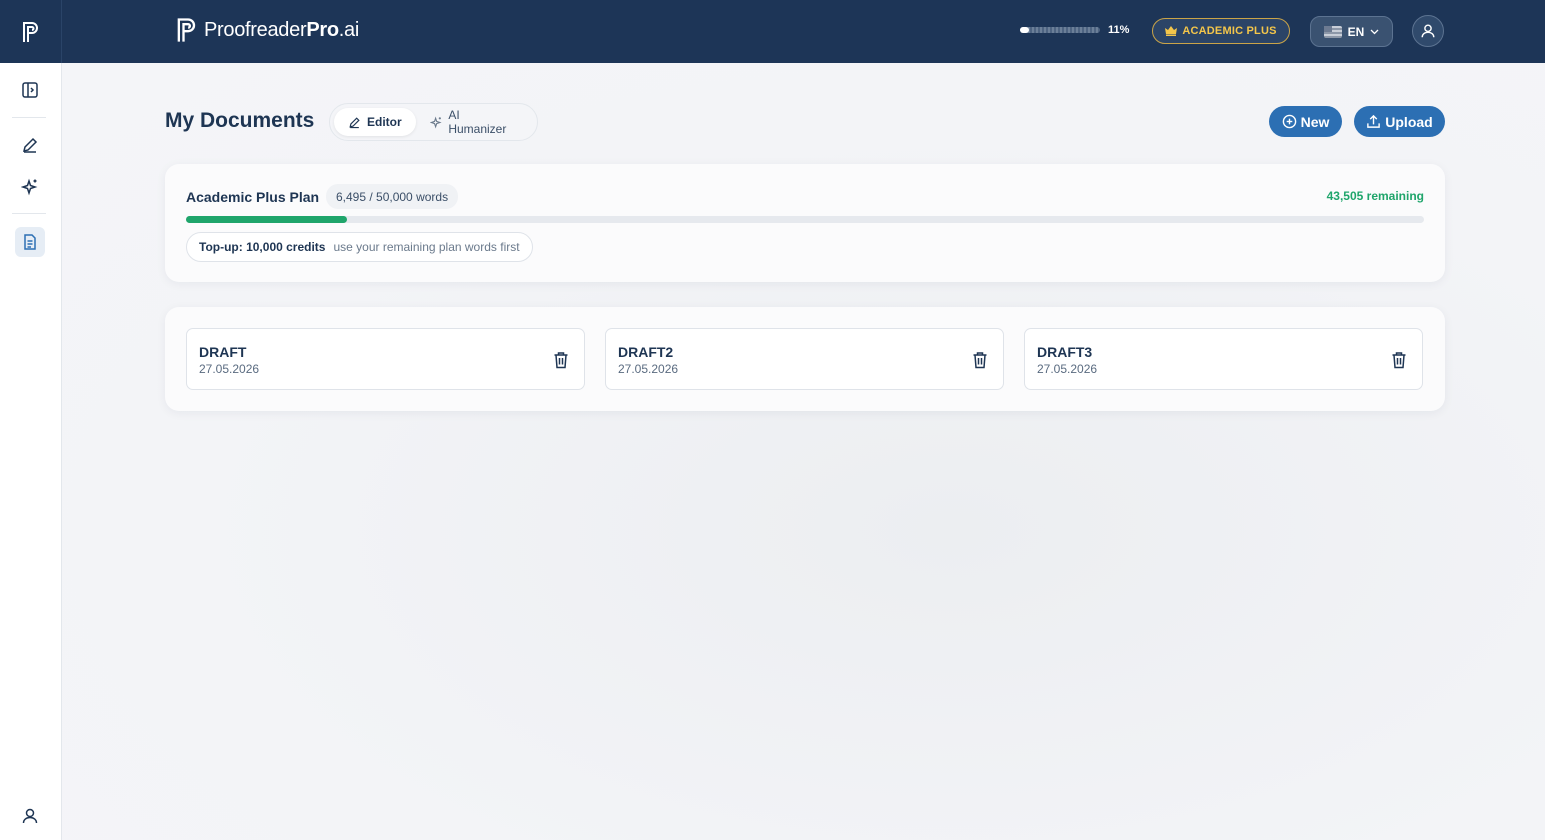 Image resolution: width=1545 pixels, height=840 pixels. What do you see at coordinates (1409, 121) in the screenshot?
I see `upload-button-label: Upload` at bounding box center [1409, 121].